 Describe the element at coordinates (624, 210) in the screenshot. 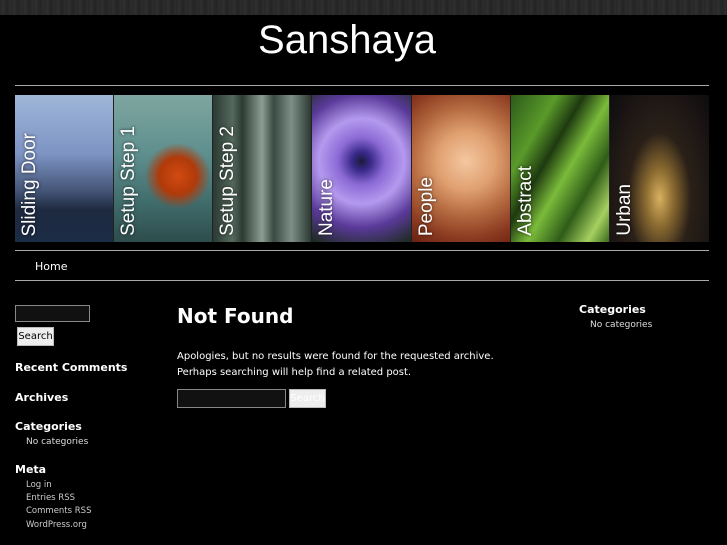

I see `slider-panel-label: Urban` at that location.